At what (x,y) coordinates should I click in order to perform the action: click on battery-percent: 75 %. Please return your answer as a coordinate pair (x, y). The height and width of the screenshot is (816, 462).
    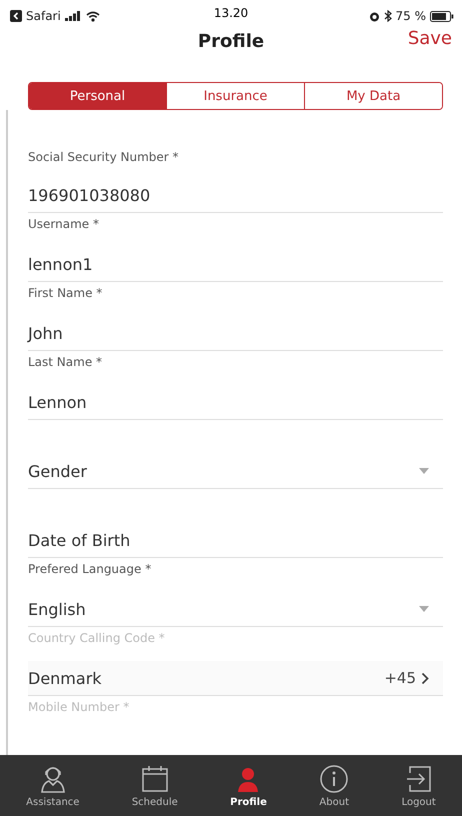
    Looking at the image, I should click on (411, 16).